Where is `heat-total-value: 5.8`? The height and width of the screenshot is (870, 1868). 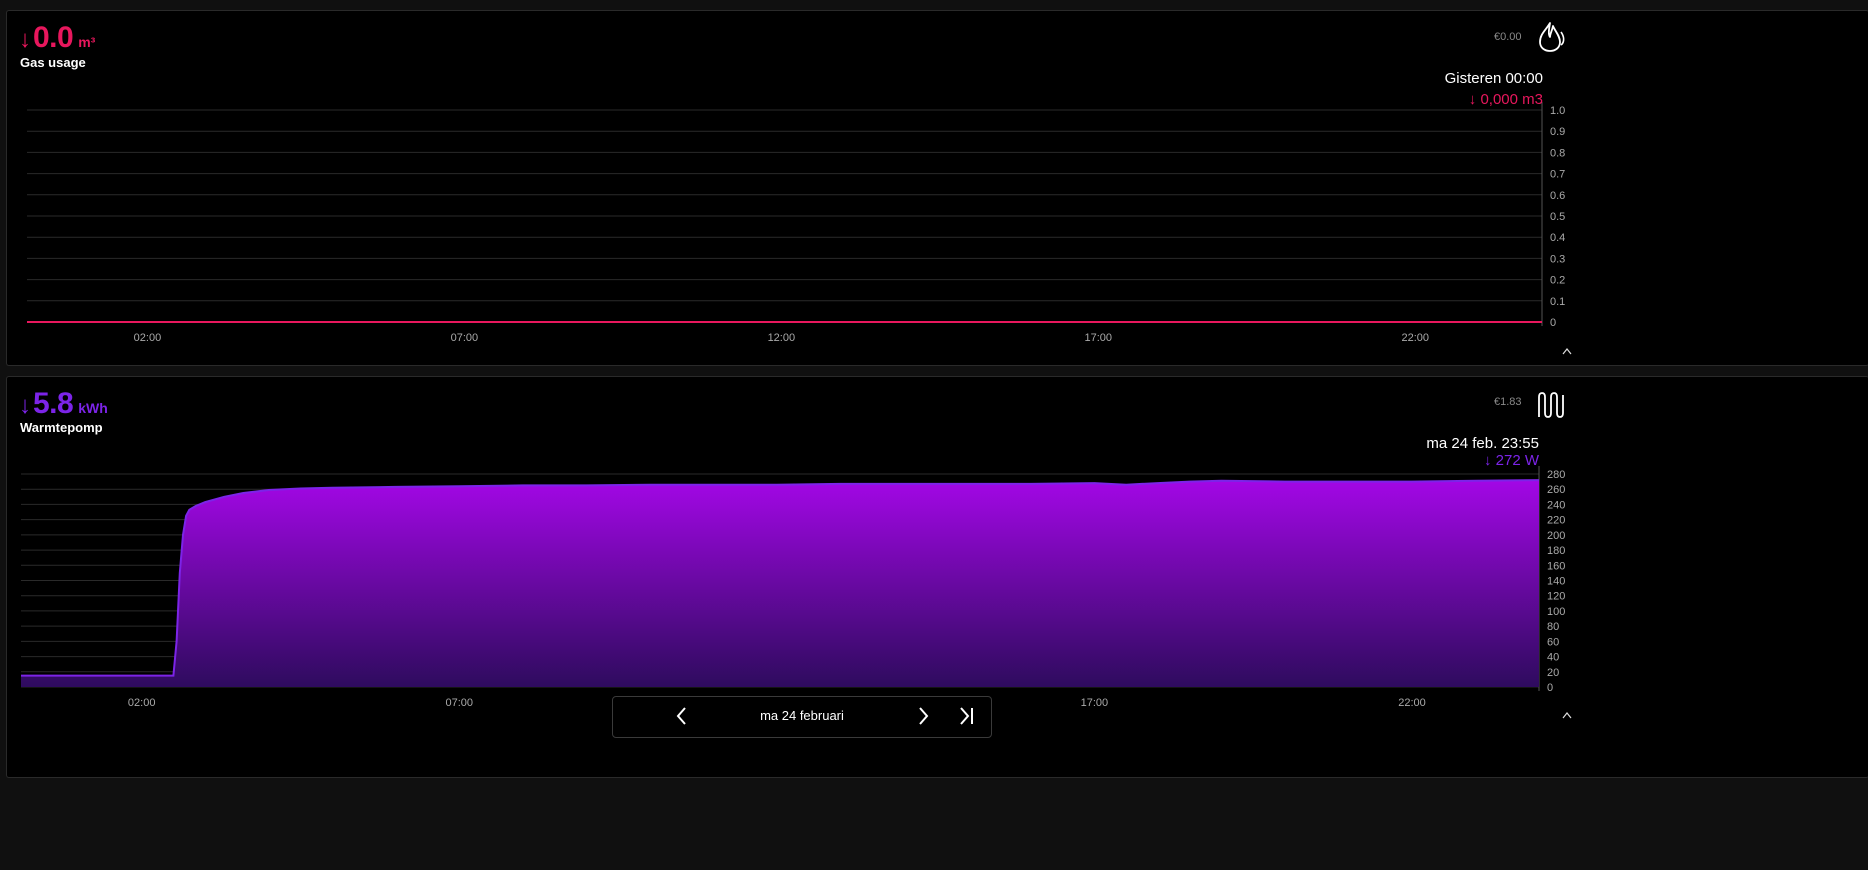 heat-total-value: 5.8 is located at coordinates (53, 403).